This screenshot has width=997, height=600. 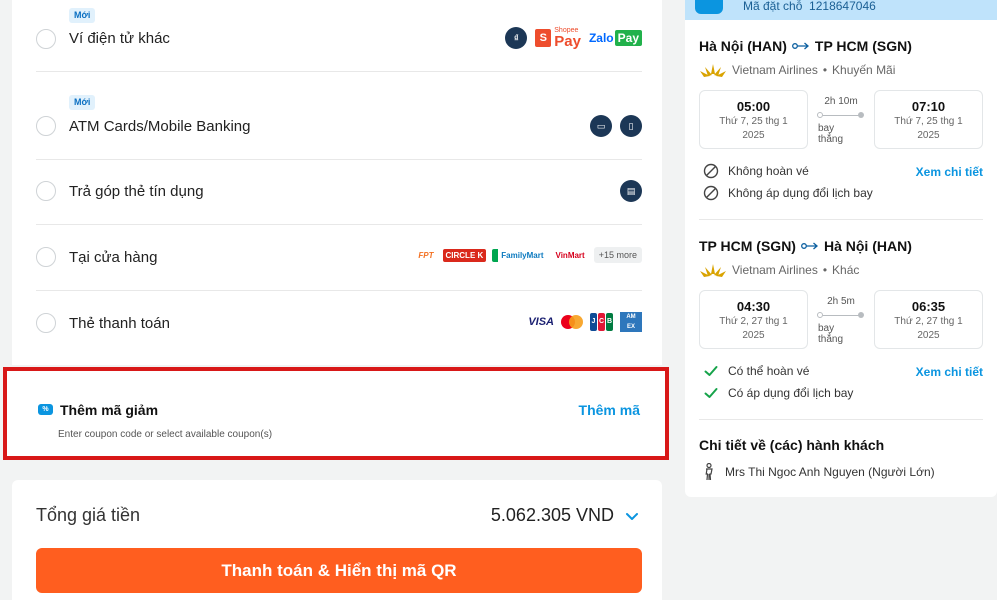 I want to click on jcb-logo: J C B, so click(x=601, y=322).